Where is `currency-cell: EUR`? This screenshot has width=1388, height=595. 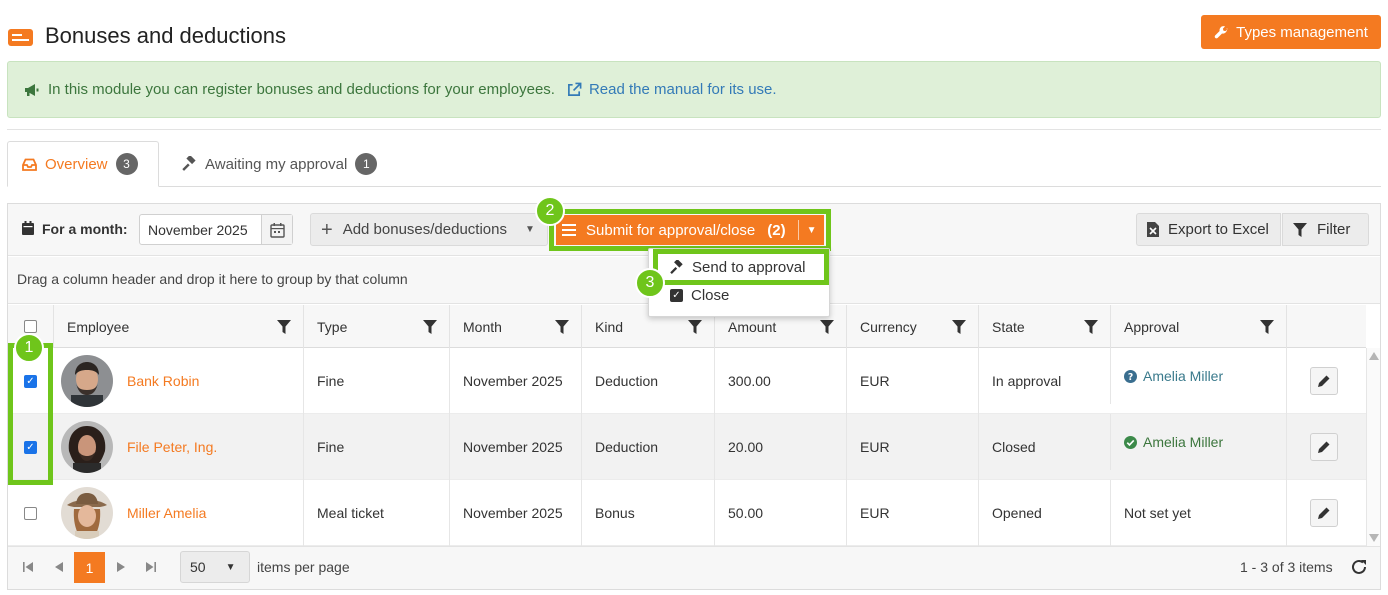
currency-cell: EUR is located at coordinates (912, 513).